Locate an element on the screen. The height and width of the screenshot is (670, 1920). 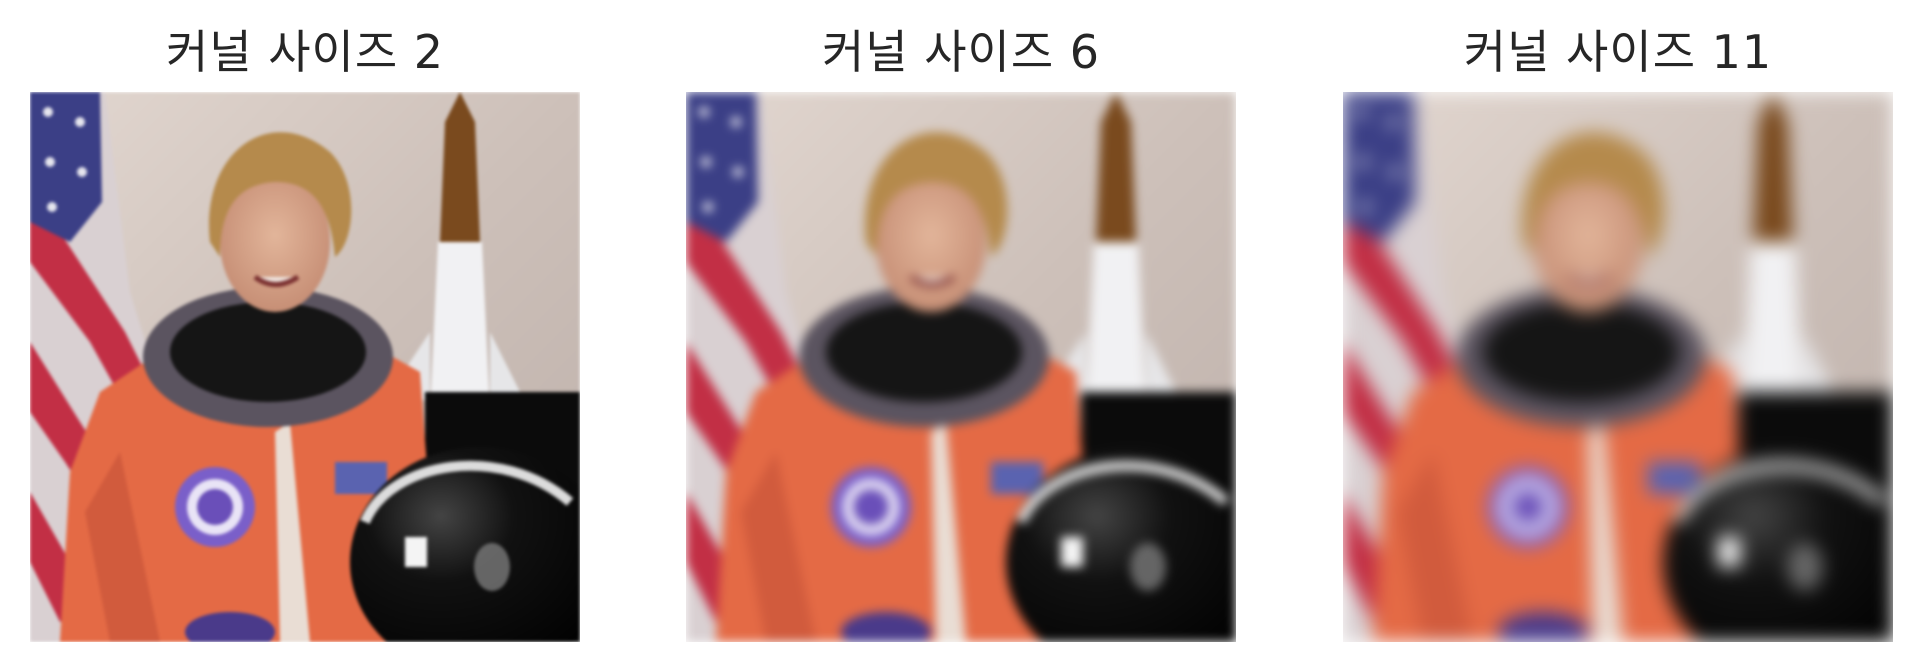
panel-title: 커널 사이즈 6 is located at coordinates (961, 52).